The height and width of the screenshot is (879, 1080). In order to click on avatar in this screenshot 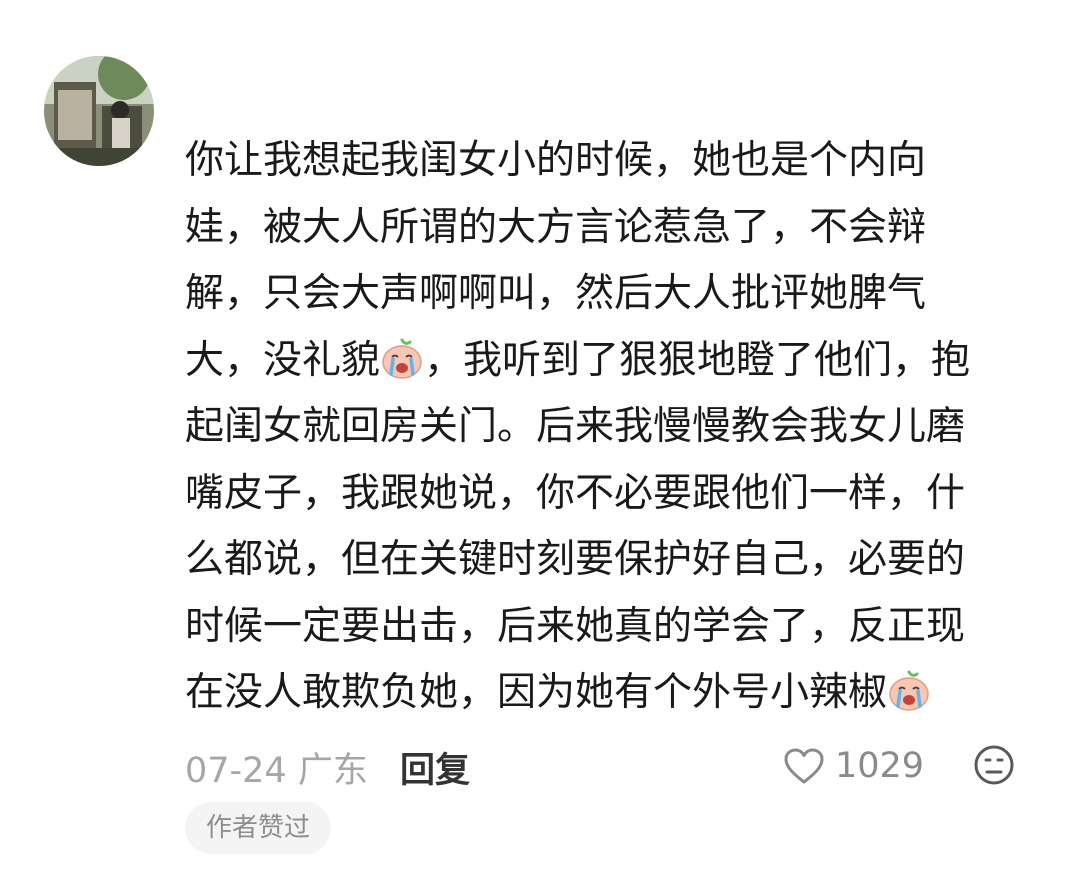, I will do `click(99, 111)`.